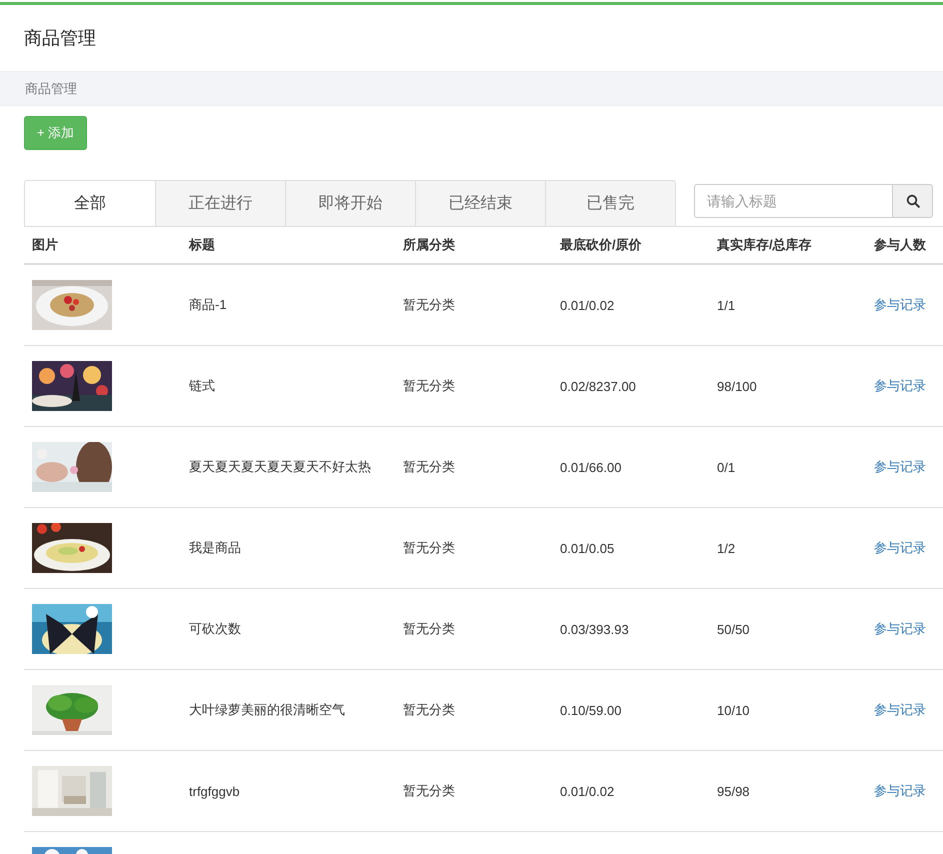 The width and height of the screenshot is (943, 854). What do you see at coordinates (208, 305) in the screenshot?
I see `table-cell: 商品-1` at bounding box center [208, 305].